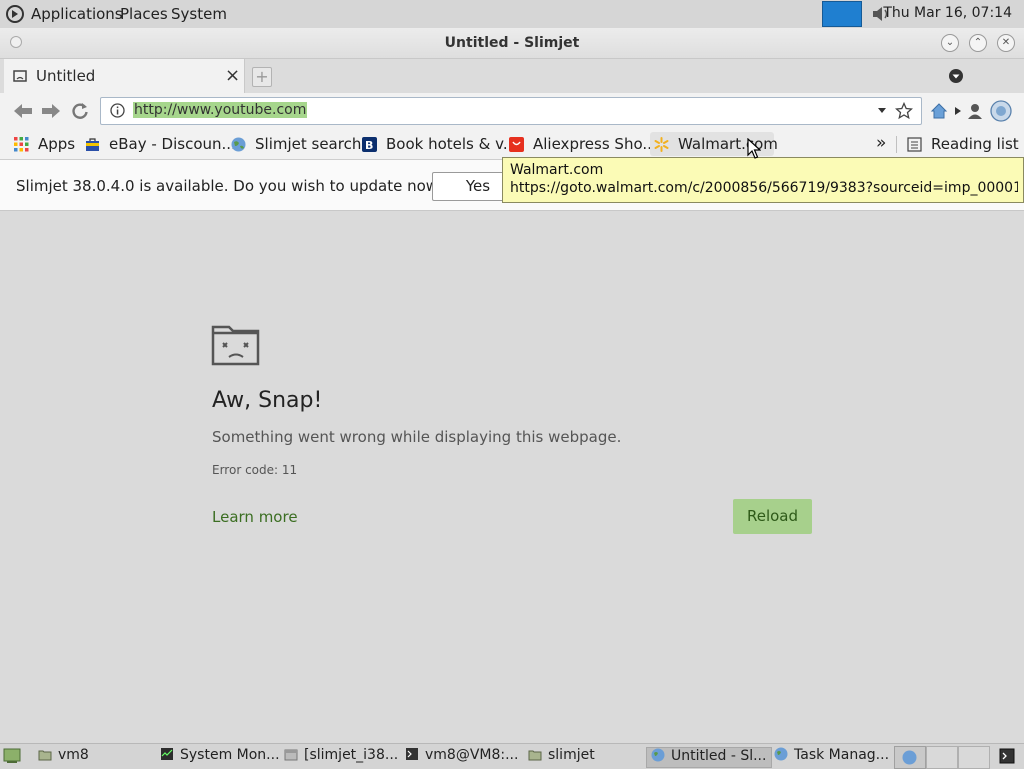 The height and width of the screenshot is (769, 1024). What do you see at coordinates (1006, 43) in the screenshot?
I see `close-window-icon: ✕` at bounding box center [1006, 43].